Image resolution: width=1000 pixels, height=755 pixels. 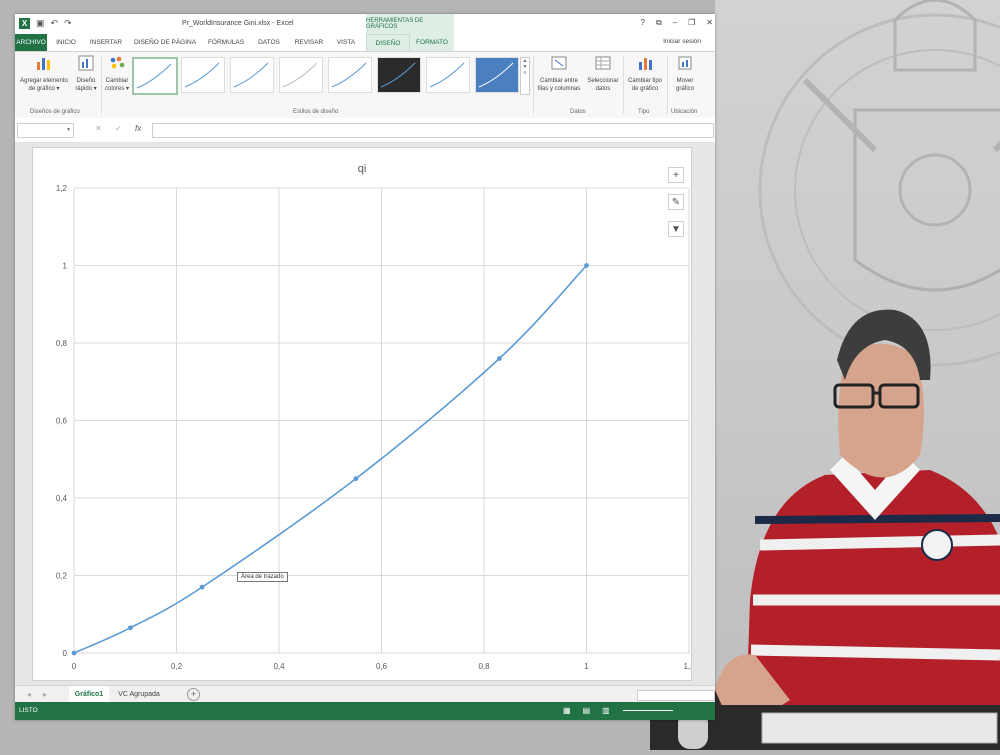 What do you see at coordinates (55, 23) in the screenshot?
I see `undo-icon: ↶` at bounding box center [55, 23].